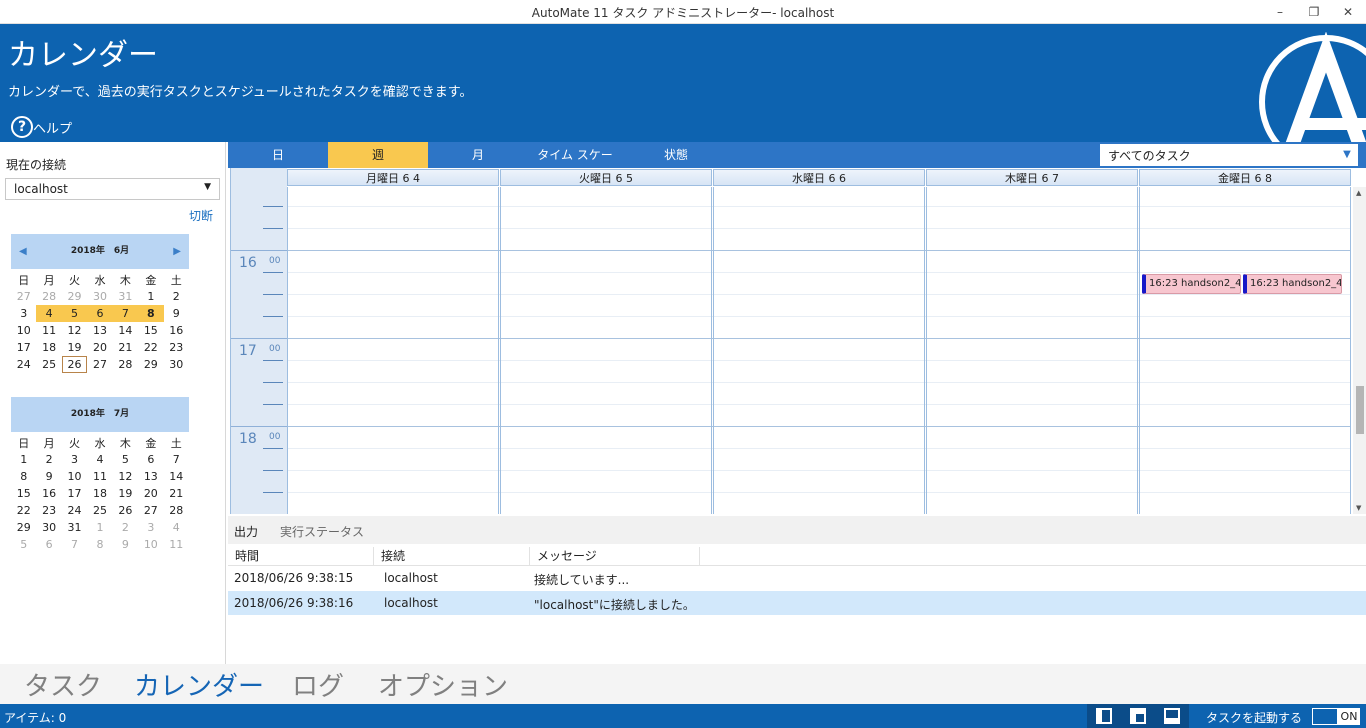 The width and height of the screenshot is (1366, 728). Describe the element at coordinates (1348, 12) in the screenshot. I see `close-icon: ✕` at that location.